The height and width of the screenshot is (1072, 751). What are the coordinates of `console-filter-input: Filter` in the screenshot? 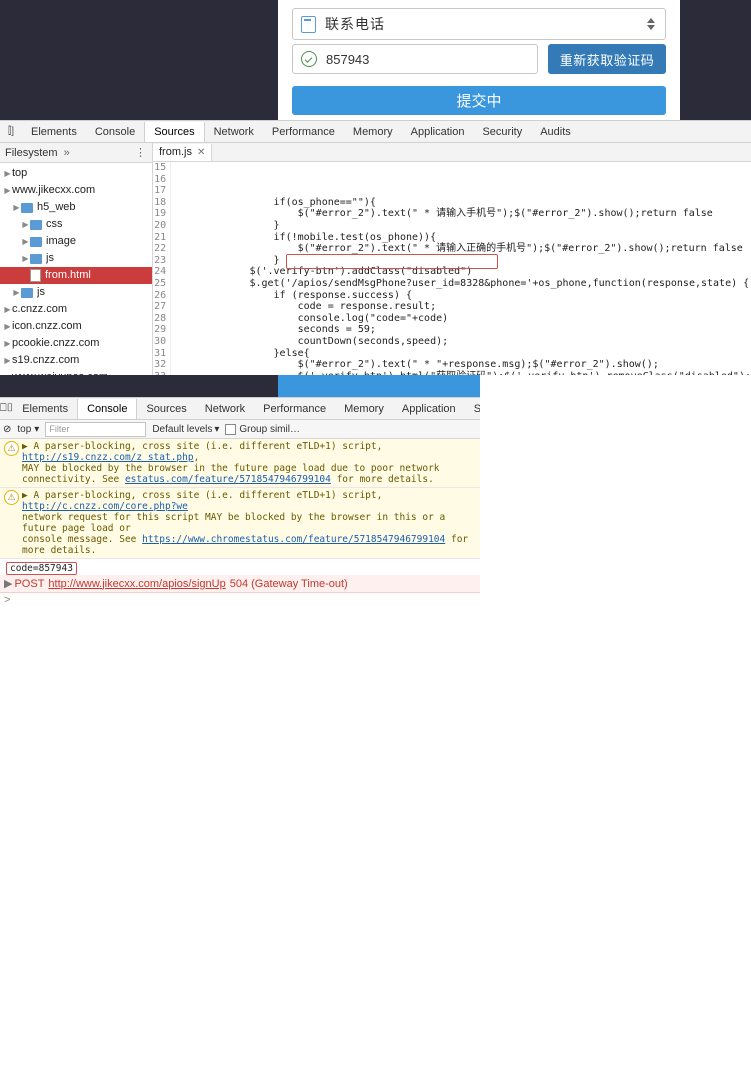 It's located at (96, 429).